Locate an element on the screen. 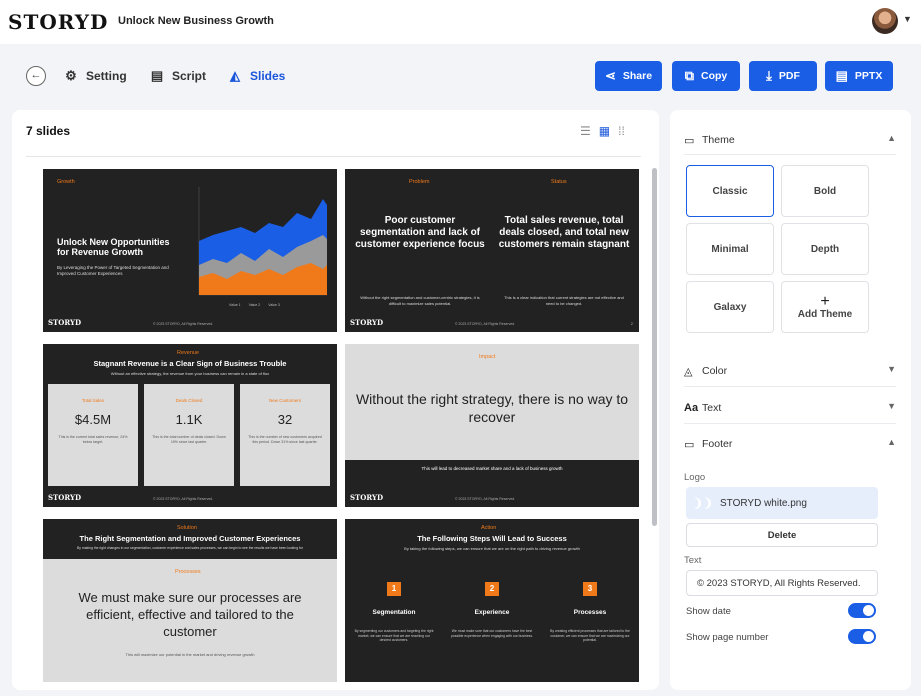 The image size is (921, 696). paint-bucket-icon: ◬ is located at coordinates (688, 371).